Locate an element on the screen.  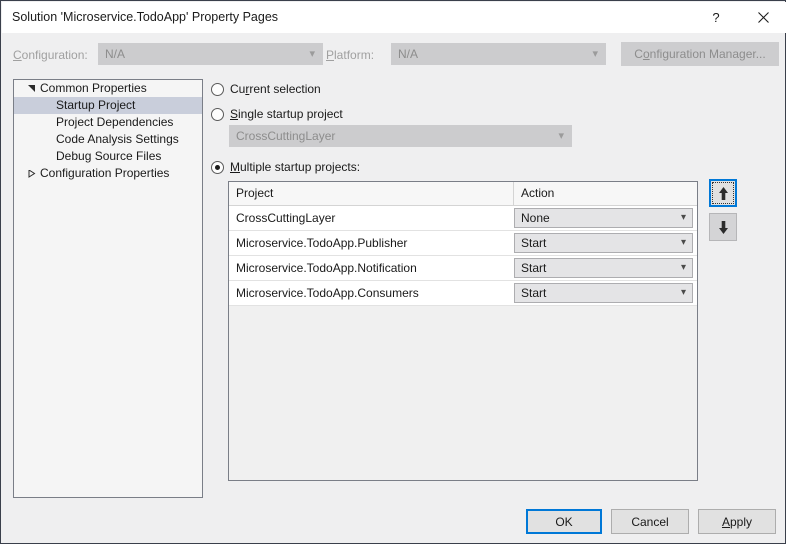
tree-item-label: Configuration Properties is located at coordinates (105, 173).